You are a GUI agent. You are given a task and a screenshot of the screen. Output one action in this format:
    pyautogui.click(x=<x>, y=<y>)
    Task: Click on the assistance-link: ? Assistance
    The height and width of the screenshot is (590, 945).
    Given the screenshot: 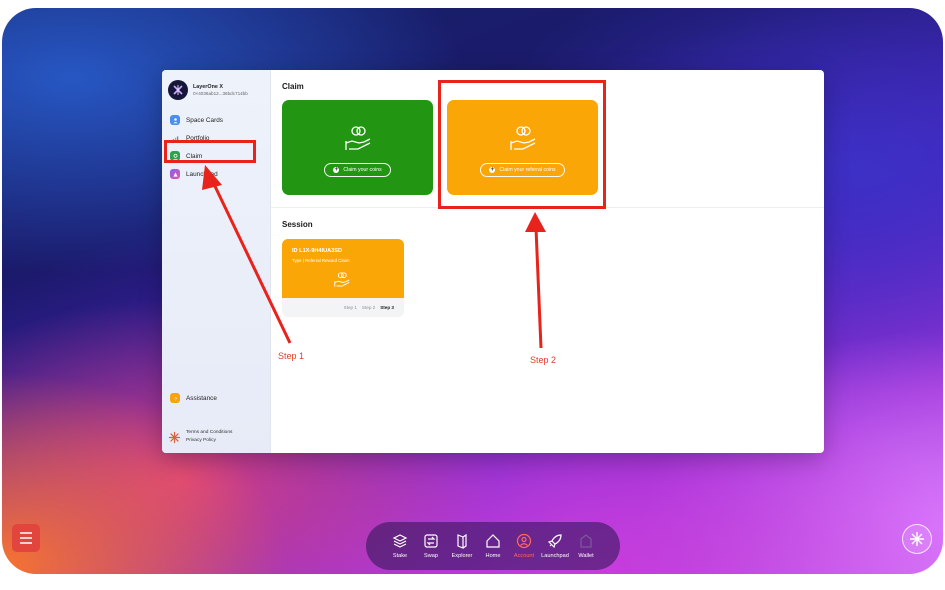 What is the action you would take?
    pyautogui.click(x=193, y=398)
    